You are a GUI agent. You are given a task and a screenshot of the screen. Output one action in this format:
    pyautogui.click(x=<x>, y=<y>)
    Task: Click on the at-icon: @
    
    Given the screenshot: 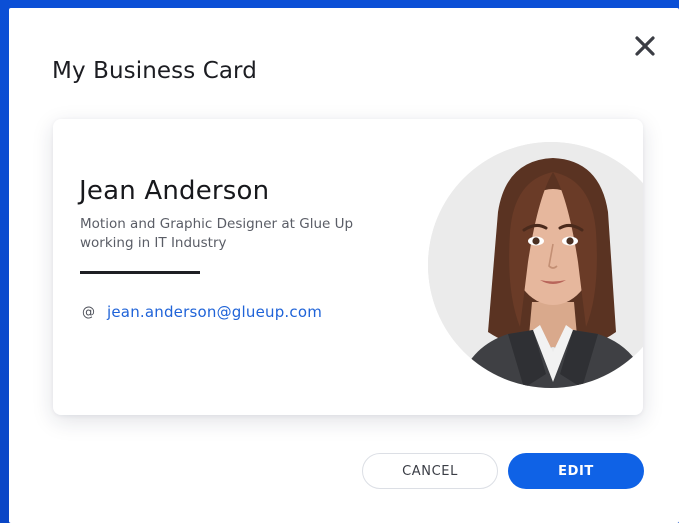 What is the action you would take?
    pyautogui.click(x=88, y=312)
    